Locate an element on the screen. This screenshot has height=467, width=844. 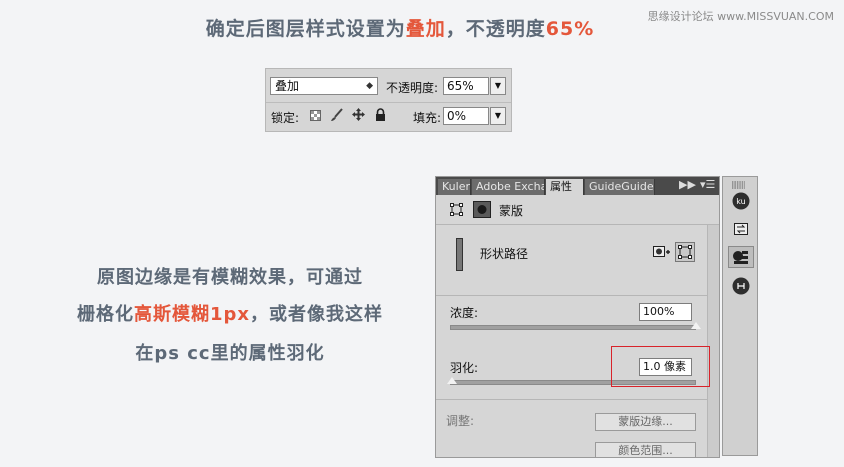
vector-mask-icon is located at coordinates (456, 211).